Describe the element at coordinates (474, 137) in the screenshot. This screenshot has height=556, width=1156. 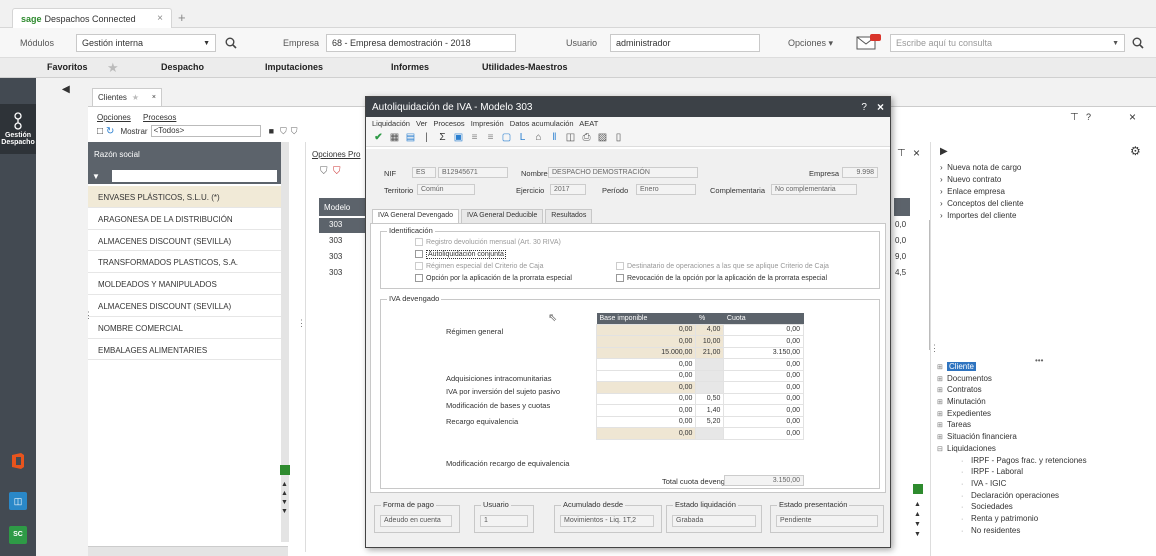
I see `compare-icon: ≡` at that location.